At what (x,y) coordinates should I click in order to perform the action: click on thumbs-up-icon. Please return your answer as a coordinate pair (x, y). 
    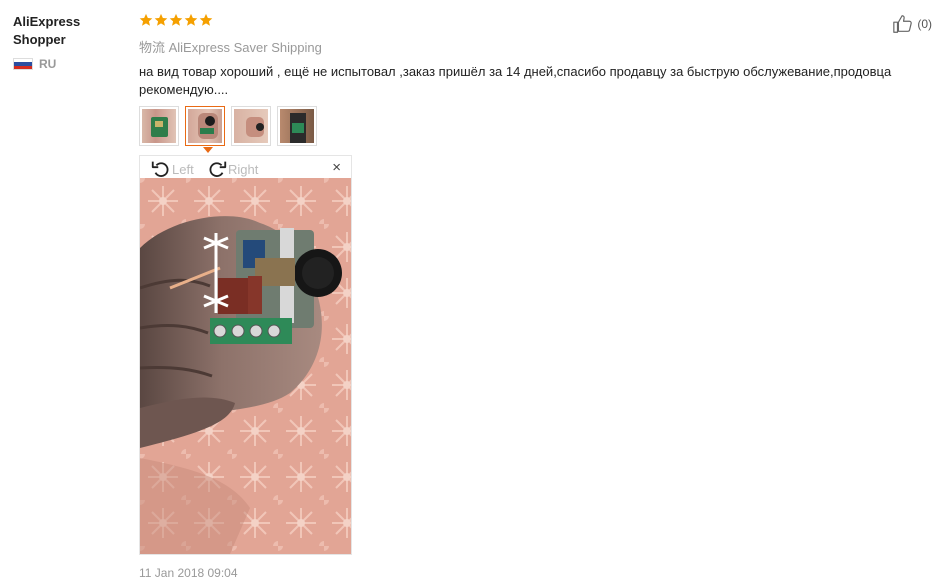
    Looking at the image, I should click on (903, 24).